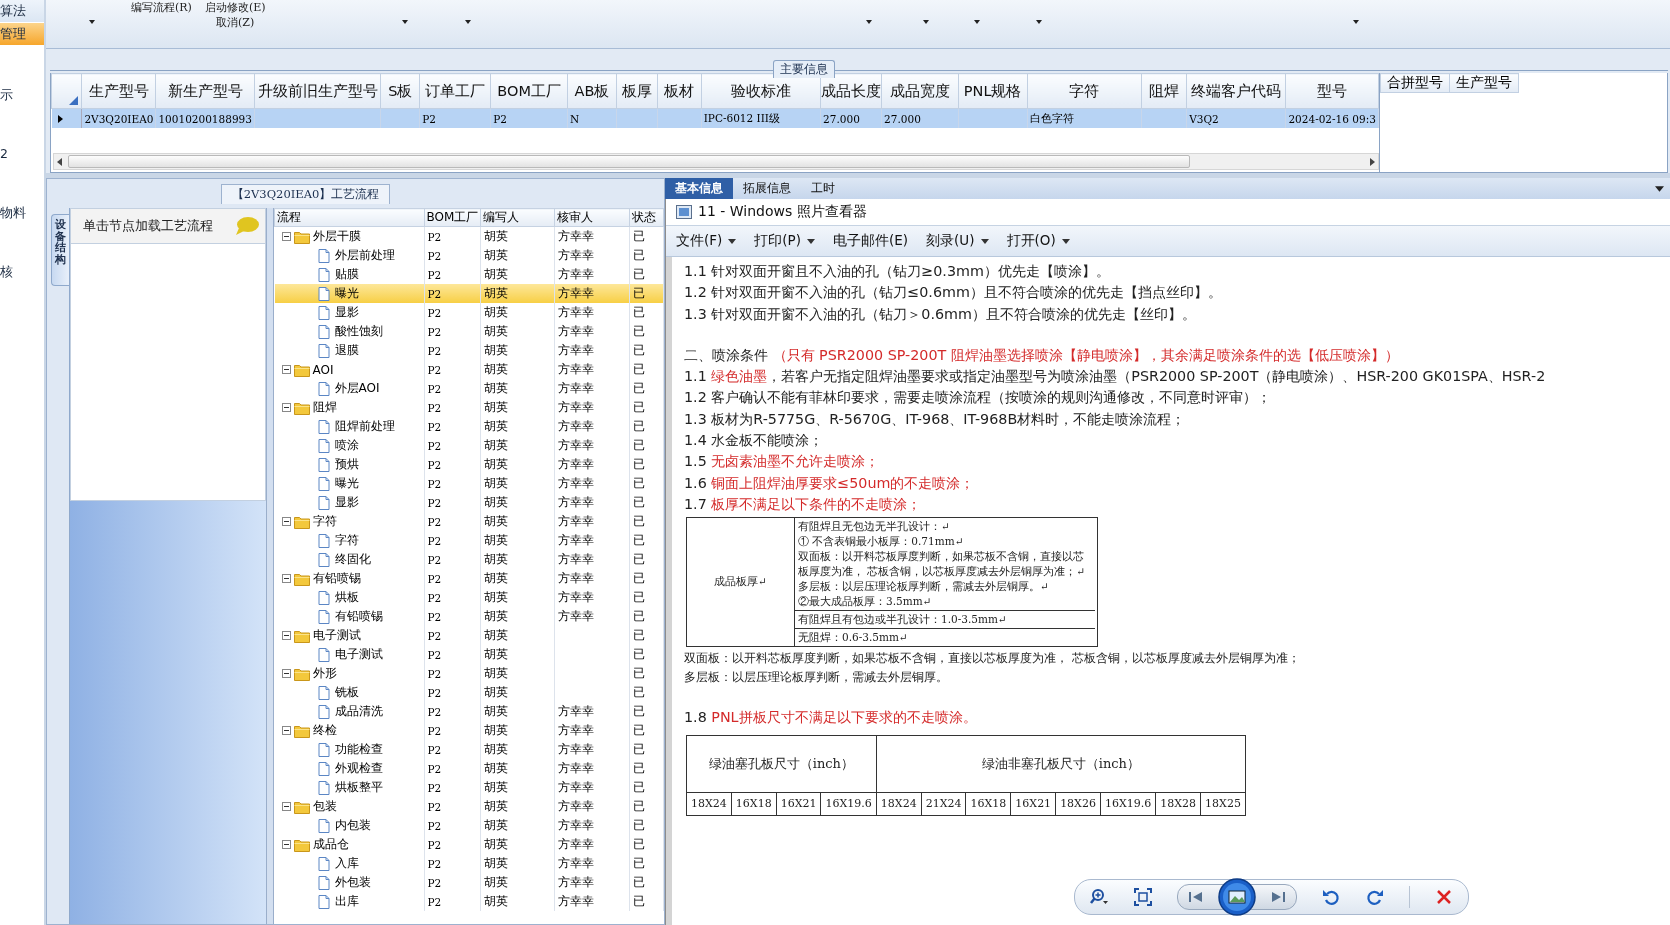  Describe the element at coordinates (324, 407) in the screenshot. I see `tree-node-label: 阻焊` at that location.